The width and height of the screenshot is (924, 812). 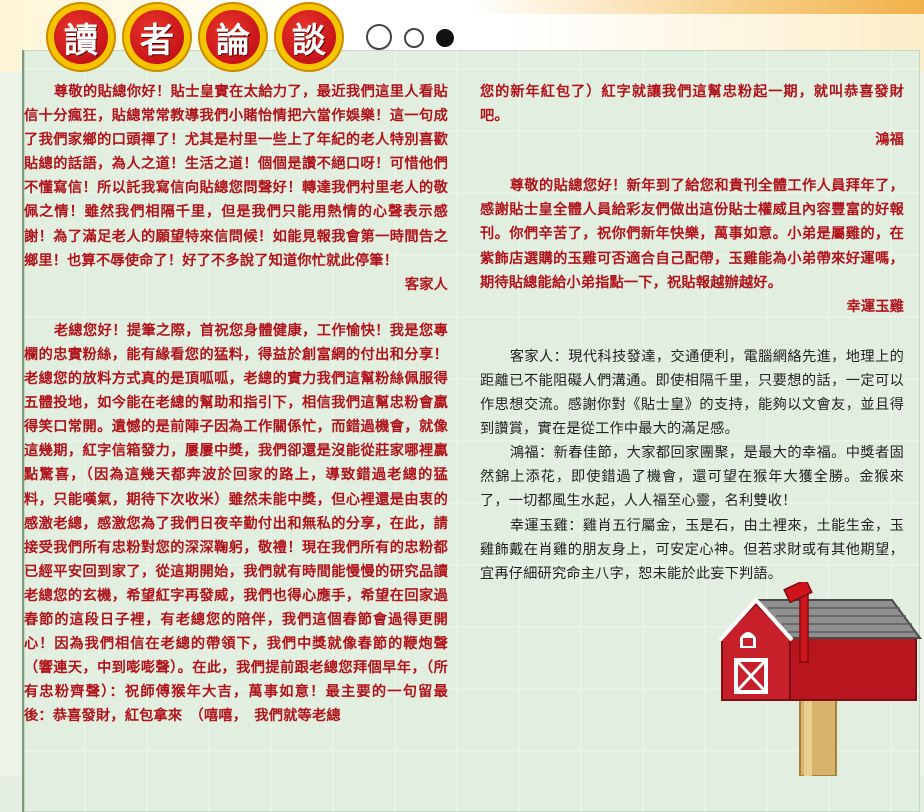 What do you see at coordinates (379, 37) in the screenshot?
I see `dot-large-icon` at bounding box center [379, 37].